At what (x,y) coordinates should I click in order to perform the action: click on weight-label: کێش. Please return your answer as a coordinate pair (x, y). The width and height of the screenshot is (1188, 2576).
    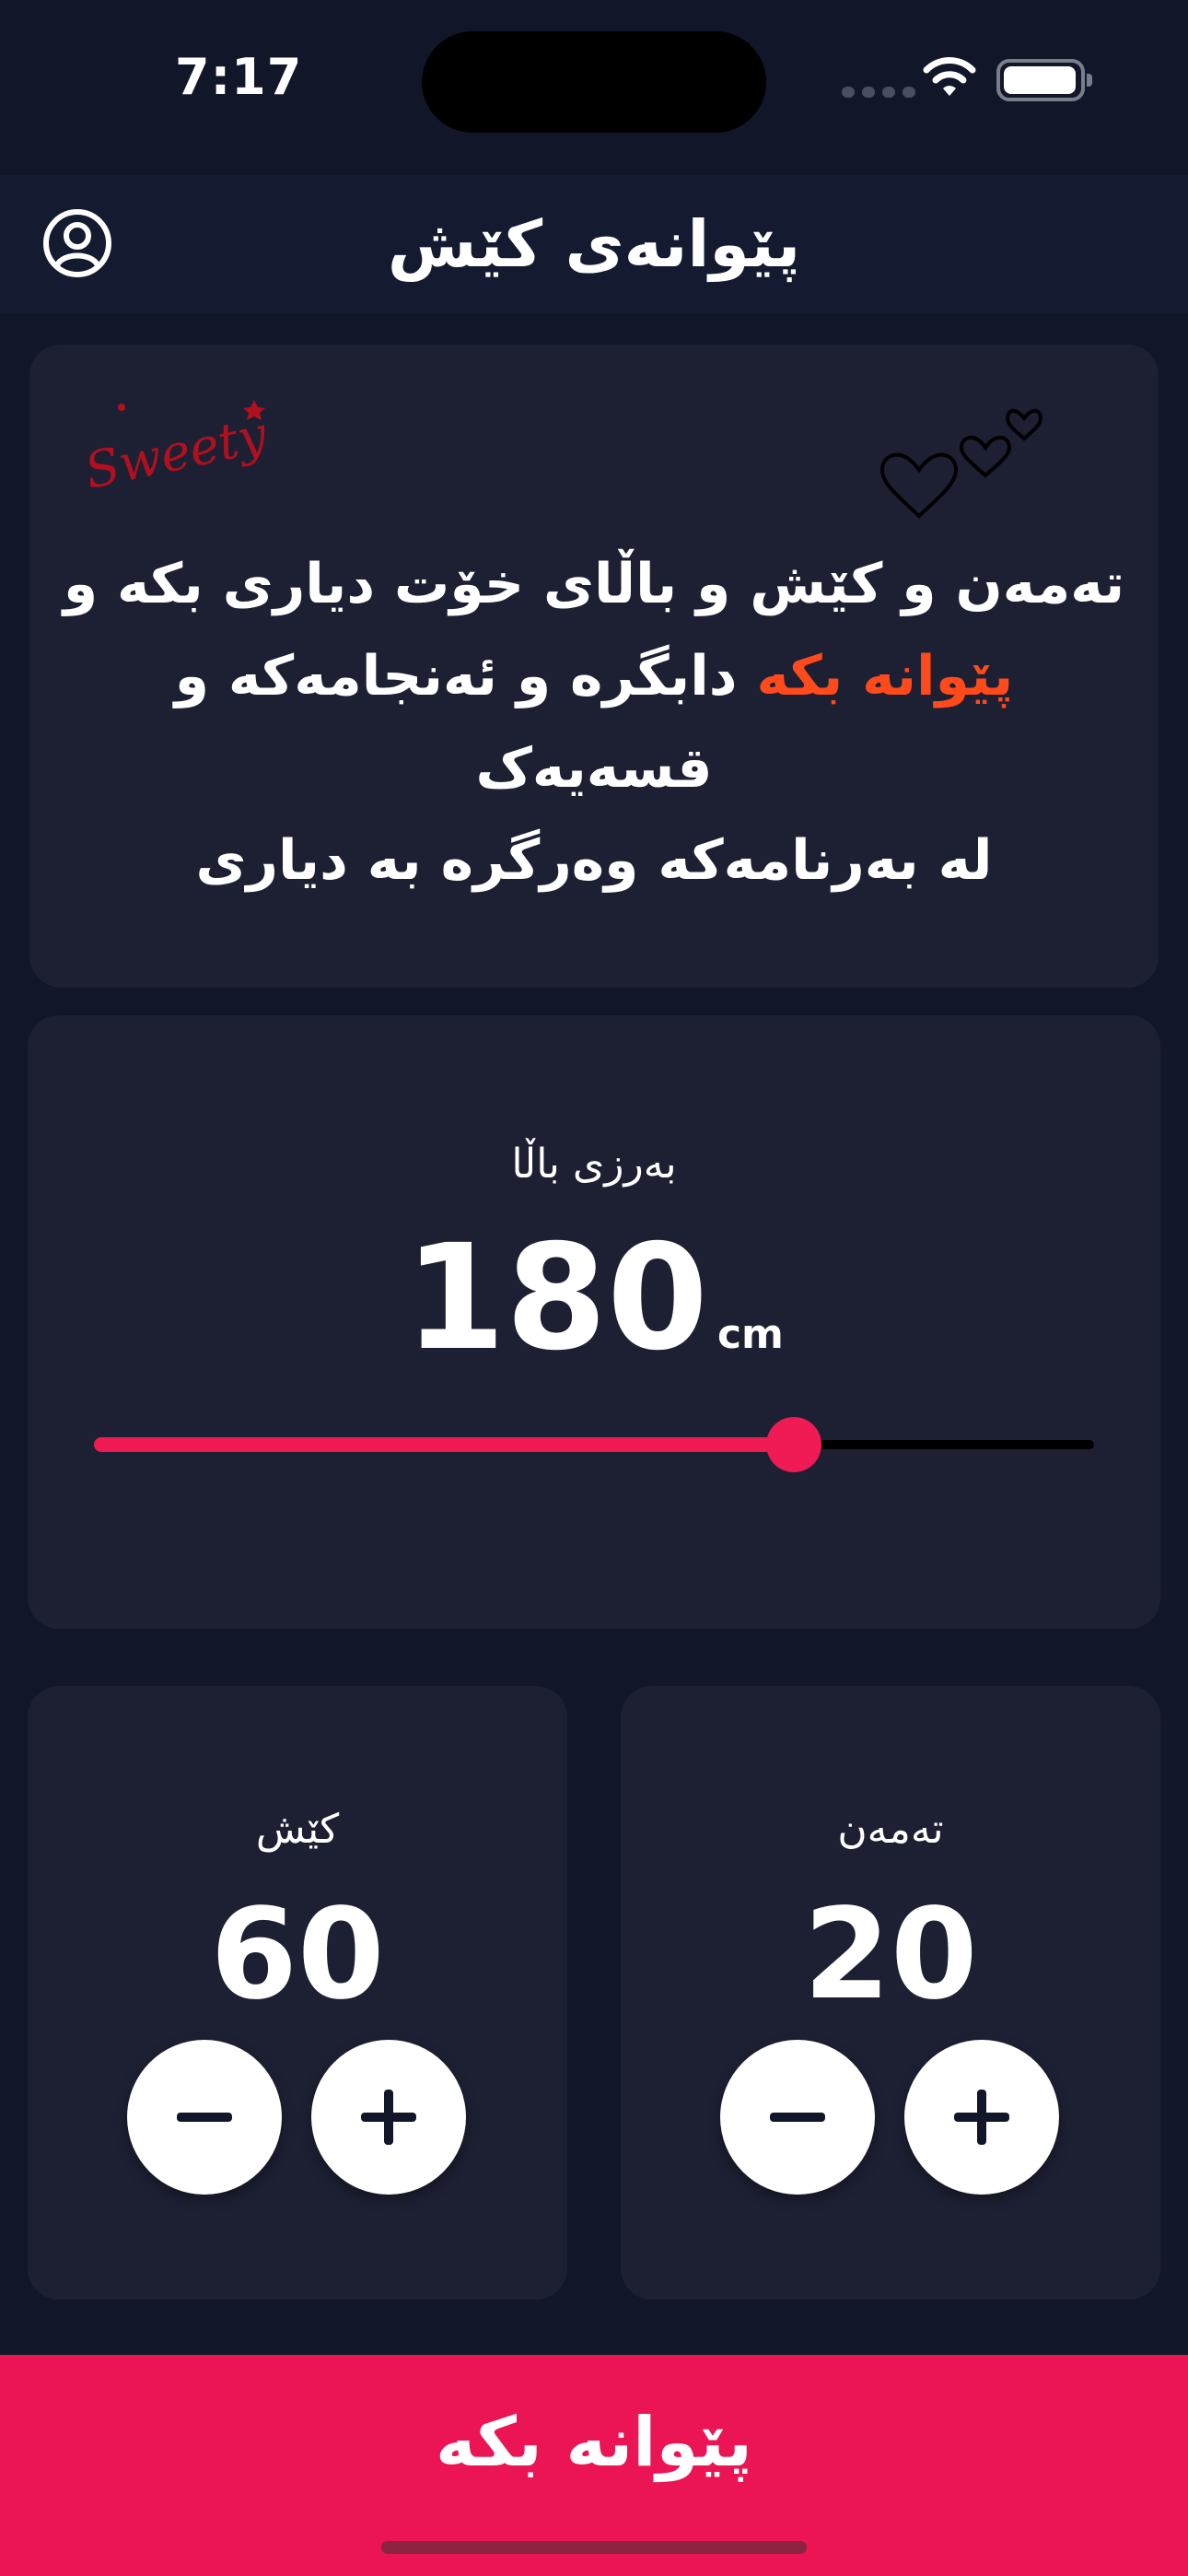
    Looking at the image, I should click on (297, 1829).